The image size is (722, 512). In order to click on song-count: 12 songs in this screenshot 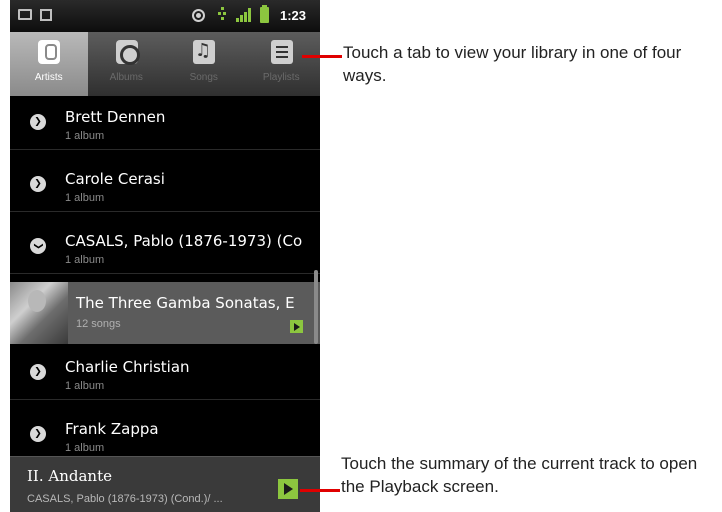, I will do `click(98, 324)`.